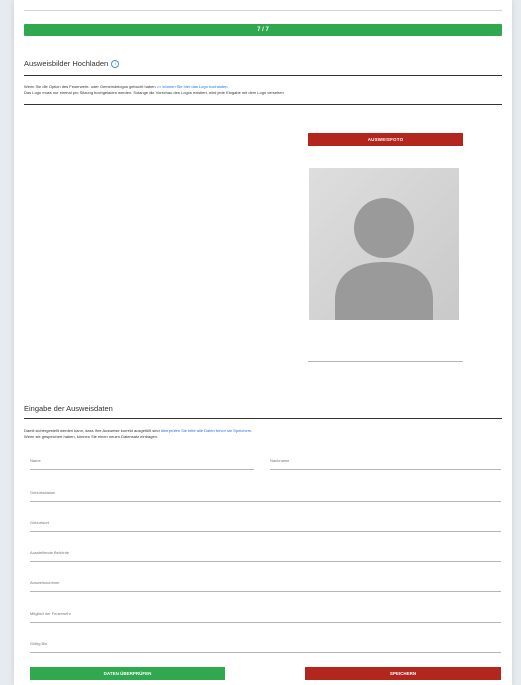  I want to click on progress-label: 7 / 7, so click(263, 30).